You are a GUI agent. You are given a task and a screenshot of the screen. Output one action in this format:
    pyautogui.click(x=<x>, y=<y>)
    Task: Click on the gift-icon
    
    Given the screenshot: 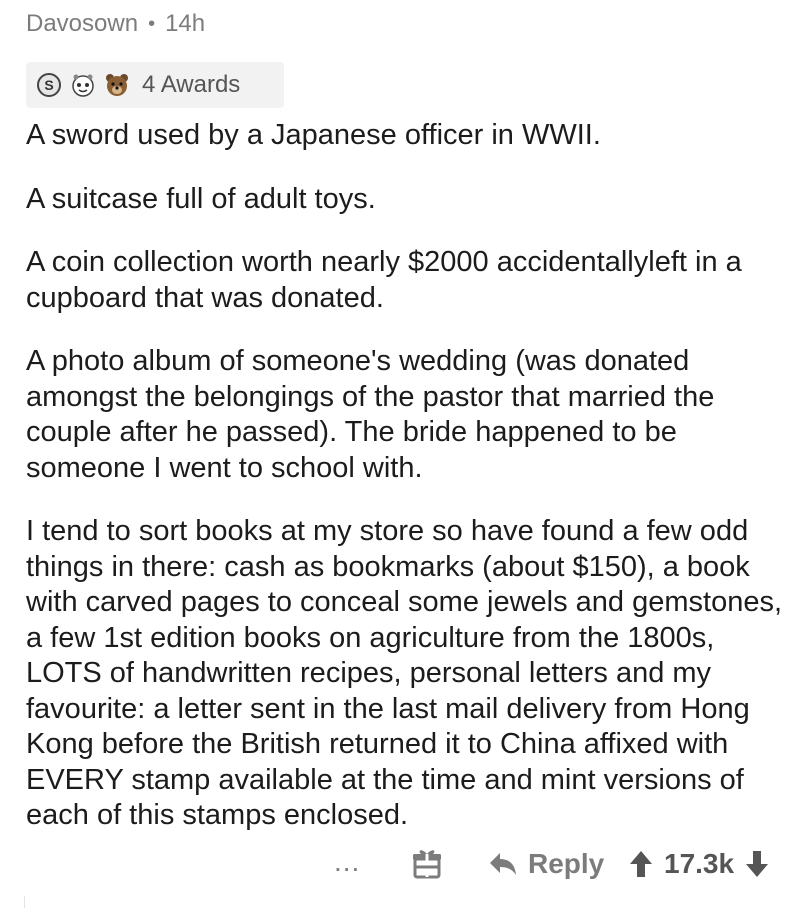 What is the action you would take?
    pyautogui.click(x=427, y=864)
    